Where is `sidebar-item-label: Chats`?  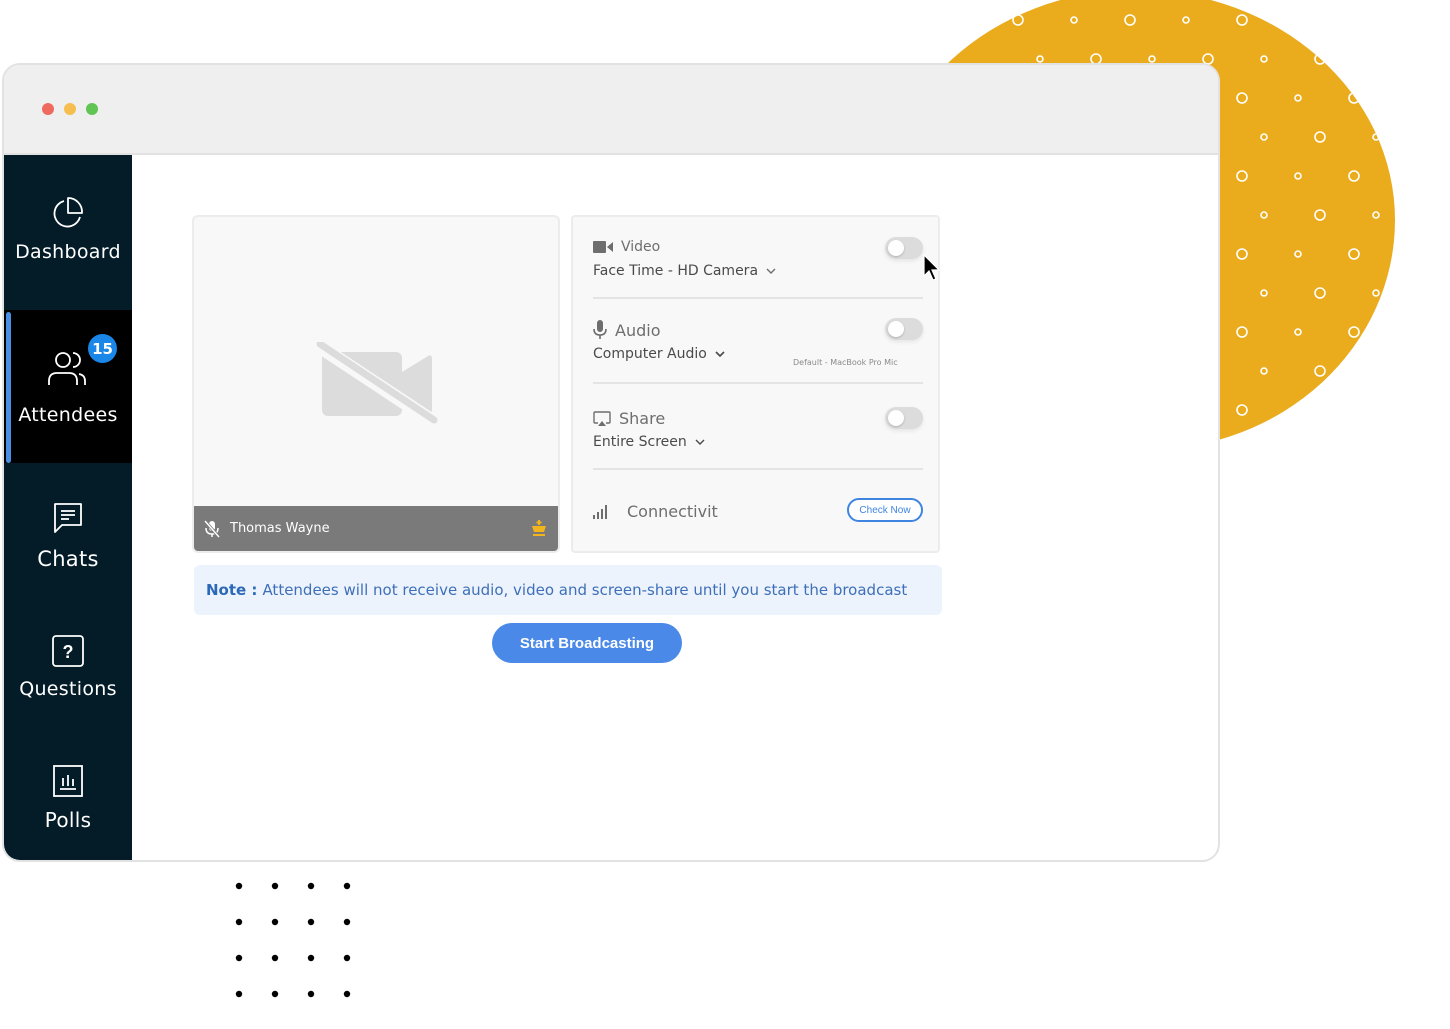
sidebar-item-label: Chats is located at coordinates (68, 559).